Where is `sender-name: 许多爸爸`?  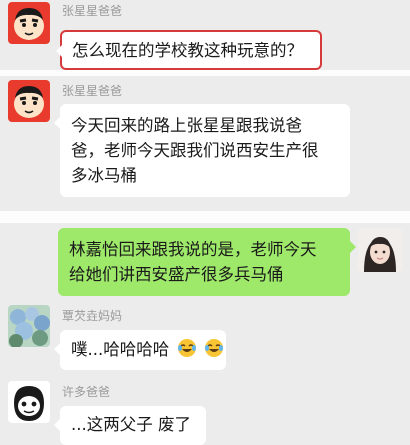
sender-name: 许多爸爸 is located at coordinates (86, 392).